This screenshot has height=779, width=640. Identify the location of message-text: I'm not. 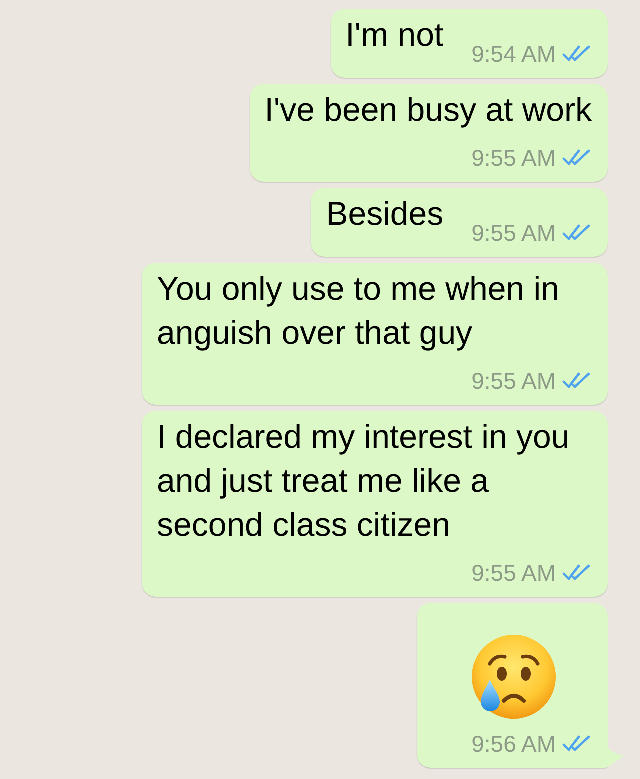
(395, 35).